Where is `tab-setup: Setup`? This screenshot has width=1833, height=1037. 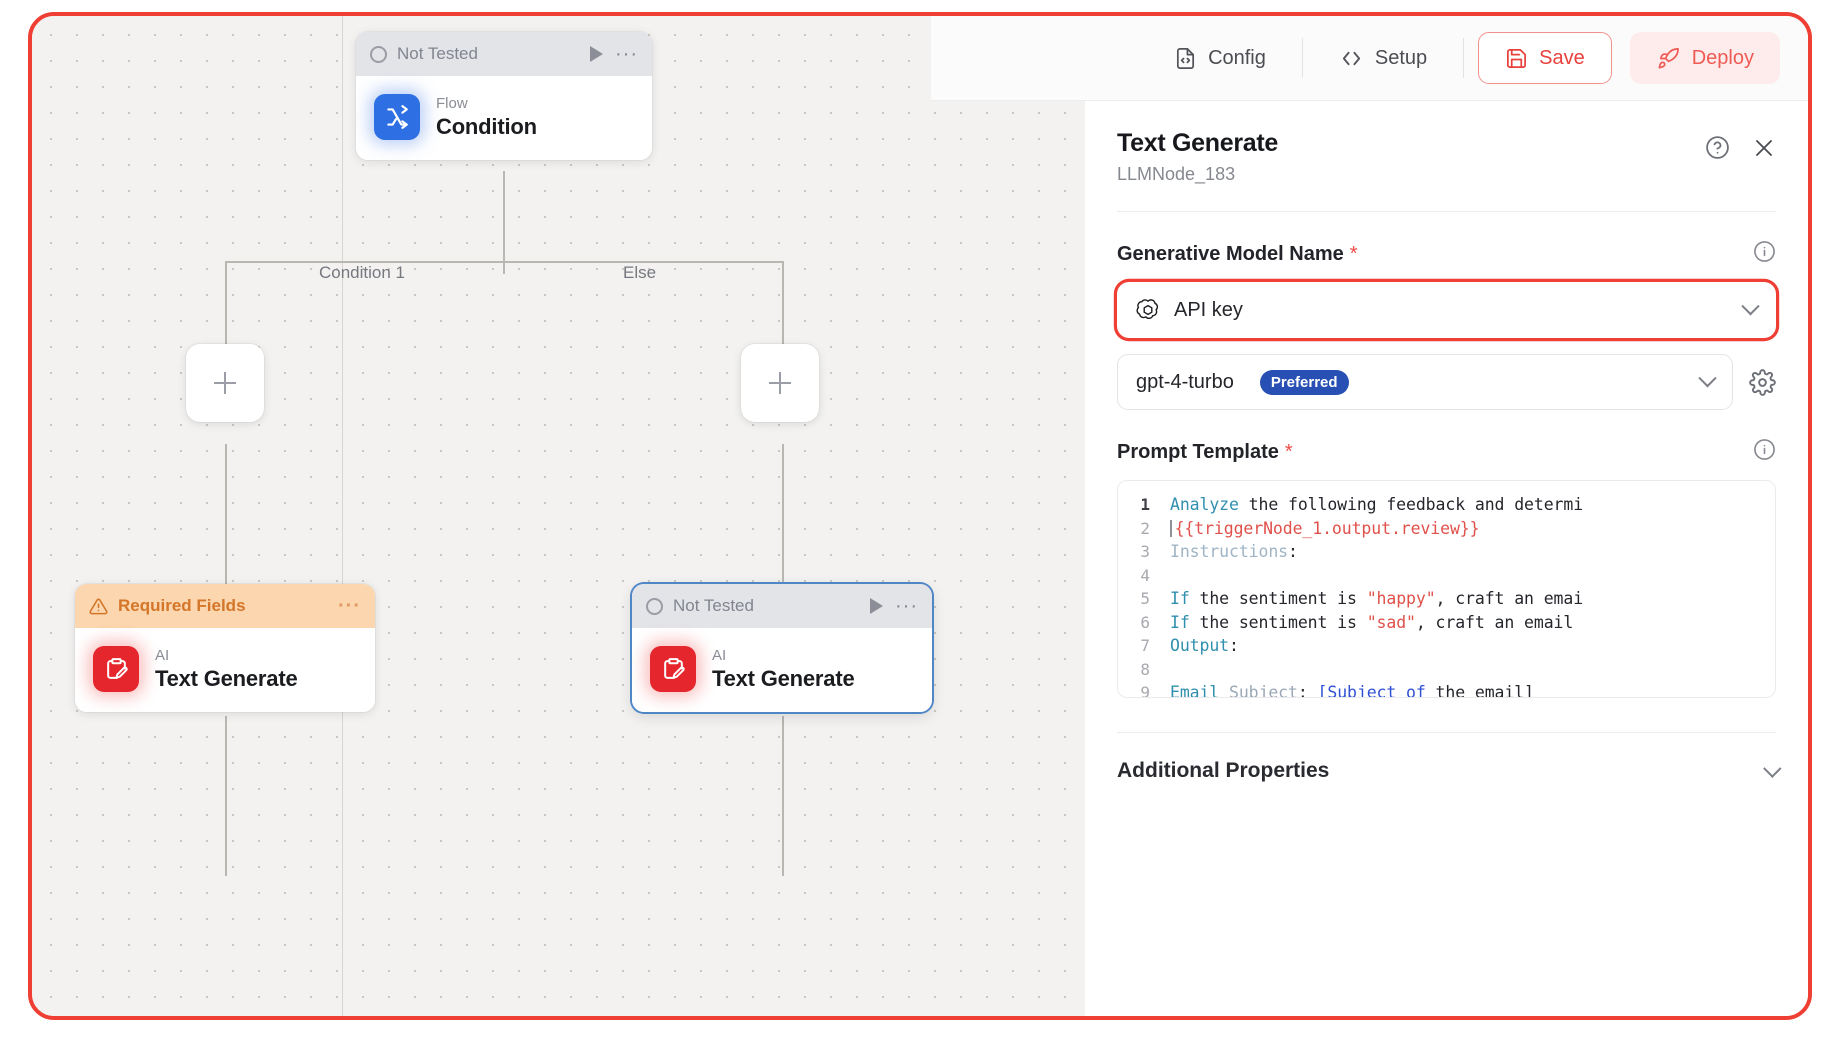
tab-setup: Setup is located at coordinates (1383, 58).